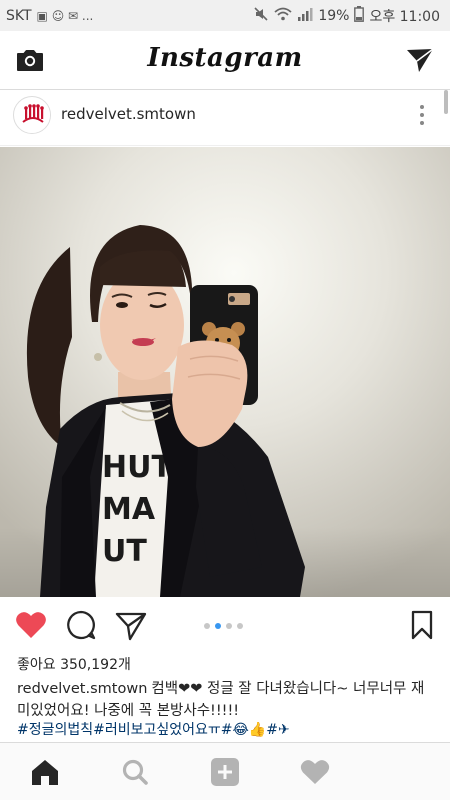 This screenshot has height=800, width=450. I want to click on bookmark-icon, so click(422, 625).